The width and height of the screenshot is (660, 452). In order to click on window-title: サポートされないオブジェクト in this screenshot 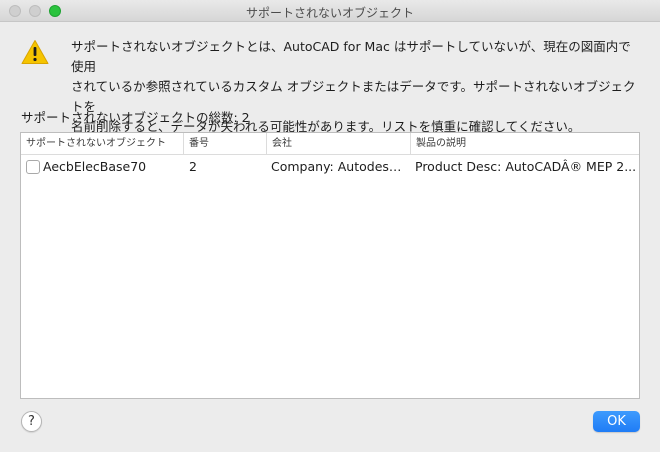, I will do `click(329, 13)`.